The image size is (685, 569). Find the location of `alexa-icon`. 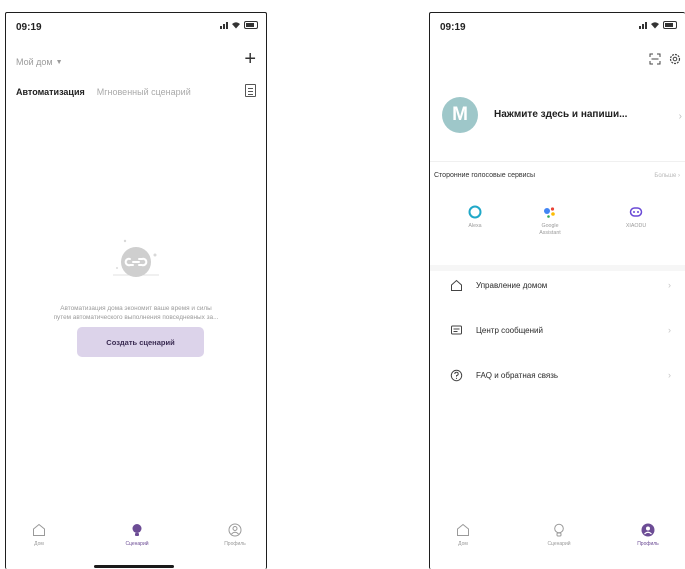

alexa-icon is located at coordinates (475, 212).